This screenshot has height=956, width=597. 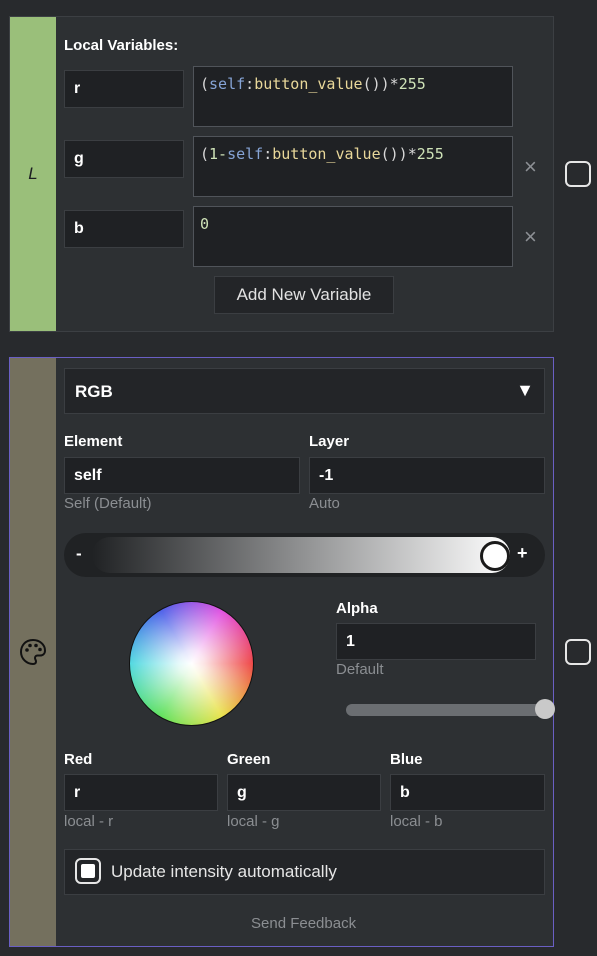 I want to click on green-hint: local - g, so click(x=253, y=821).